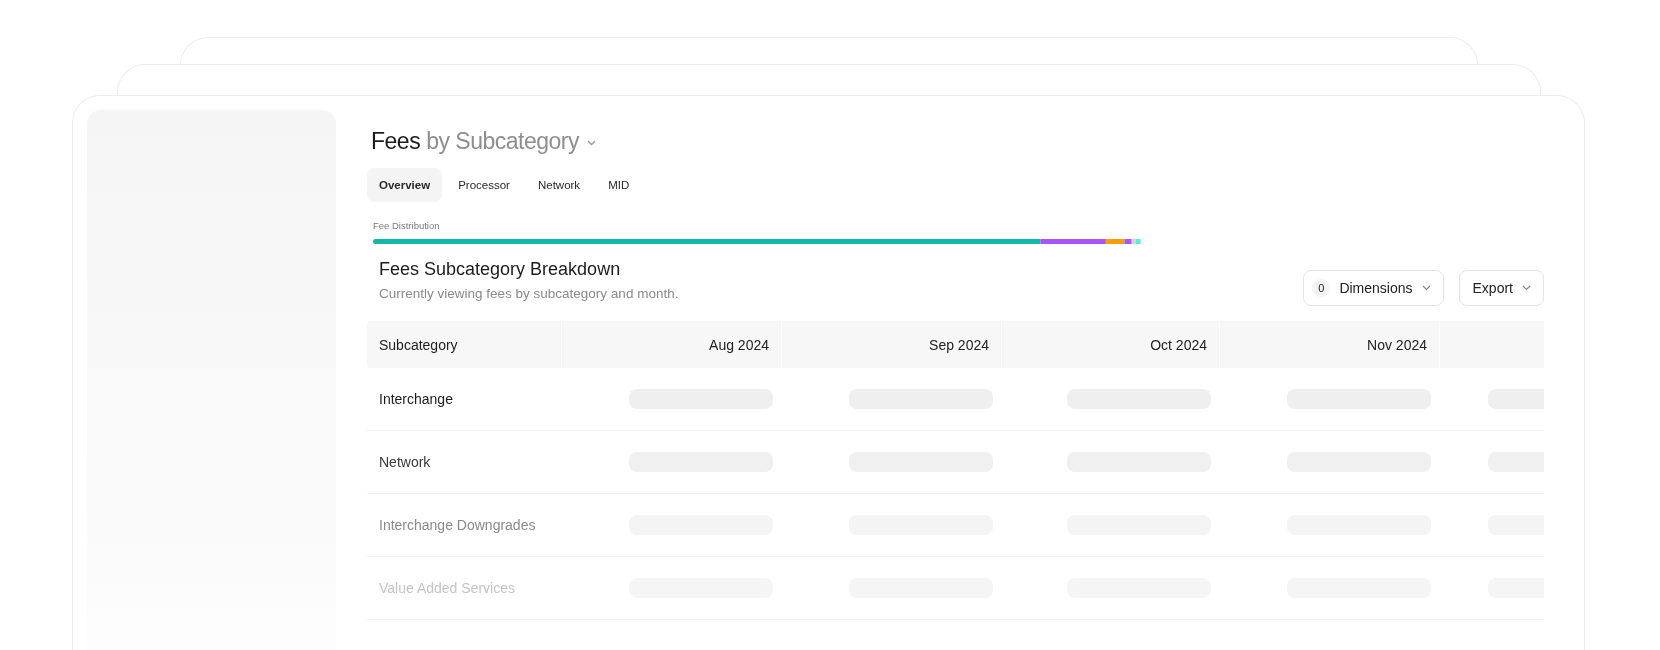  I want to click on column-header: Subcategory, so click(418, 345).